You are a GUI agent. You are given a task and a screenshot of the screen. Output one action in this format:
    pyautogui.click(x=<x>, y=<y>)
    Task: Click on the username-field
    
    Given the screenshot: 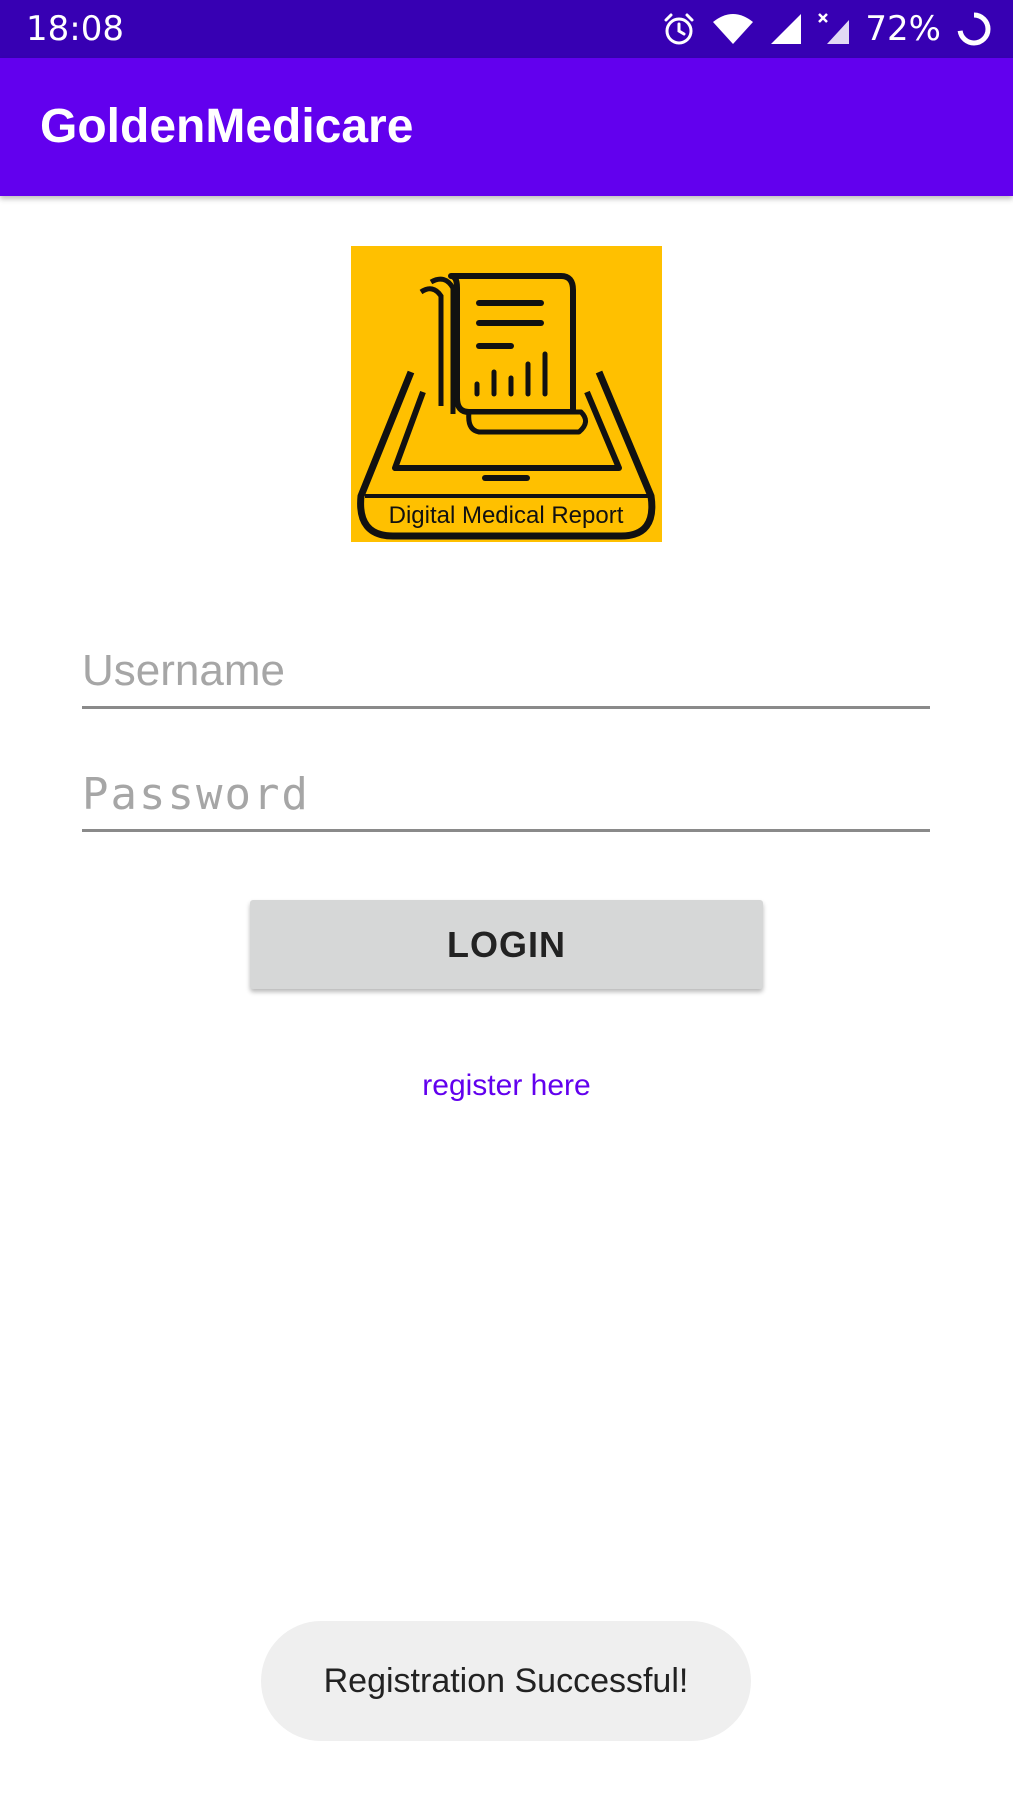 What is the action you would take?
    pyautogui.click(x=506, y=672)
    